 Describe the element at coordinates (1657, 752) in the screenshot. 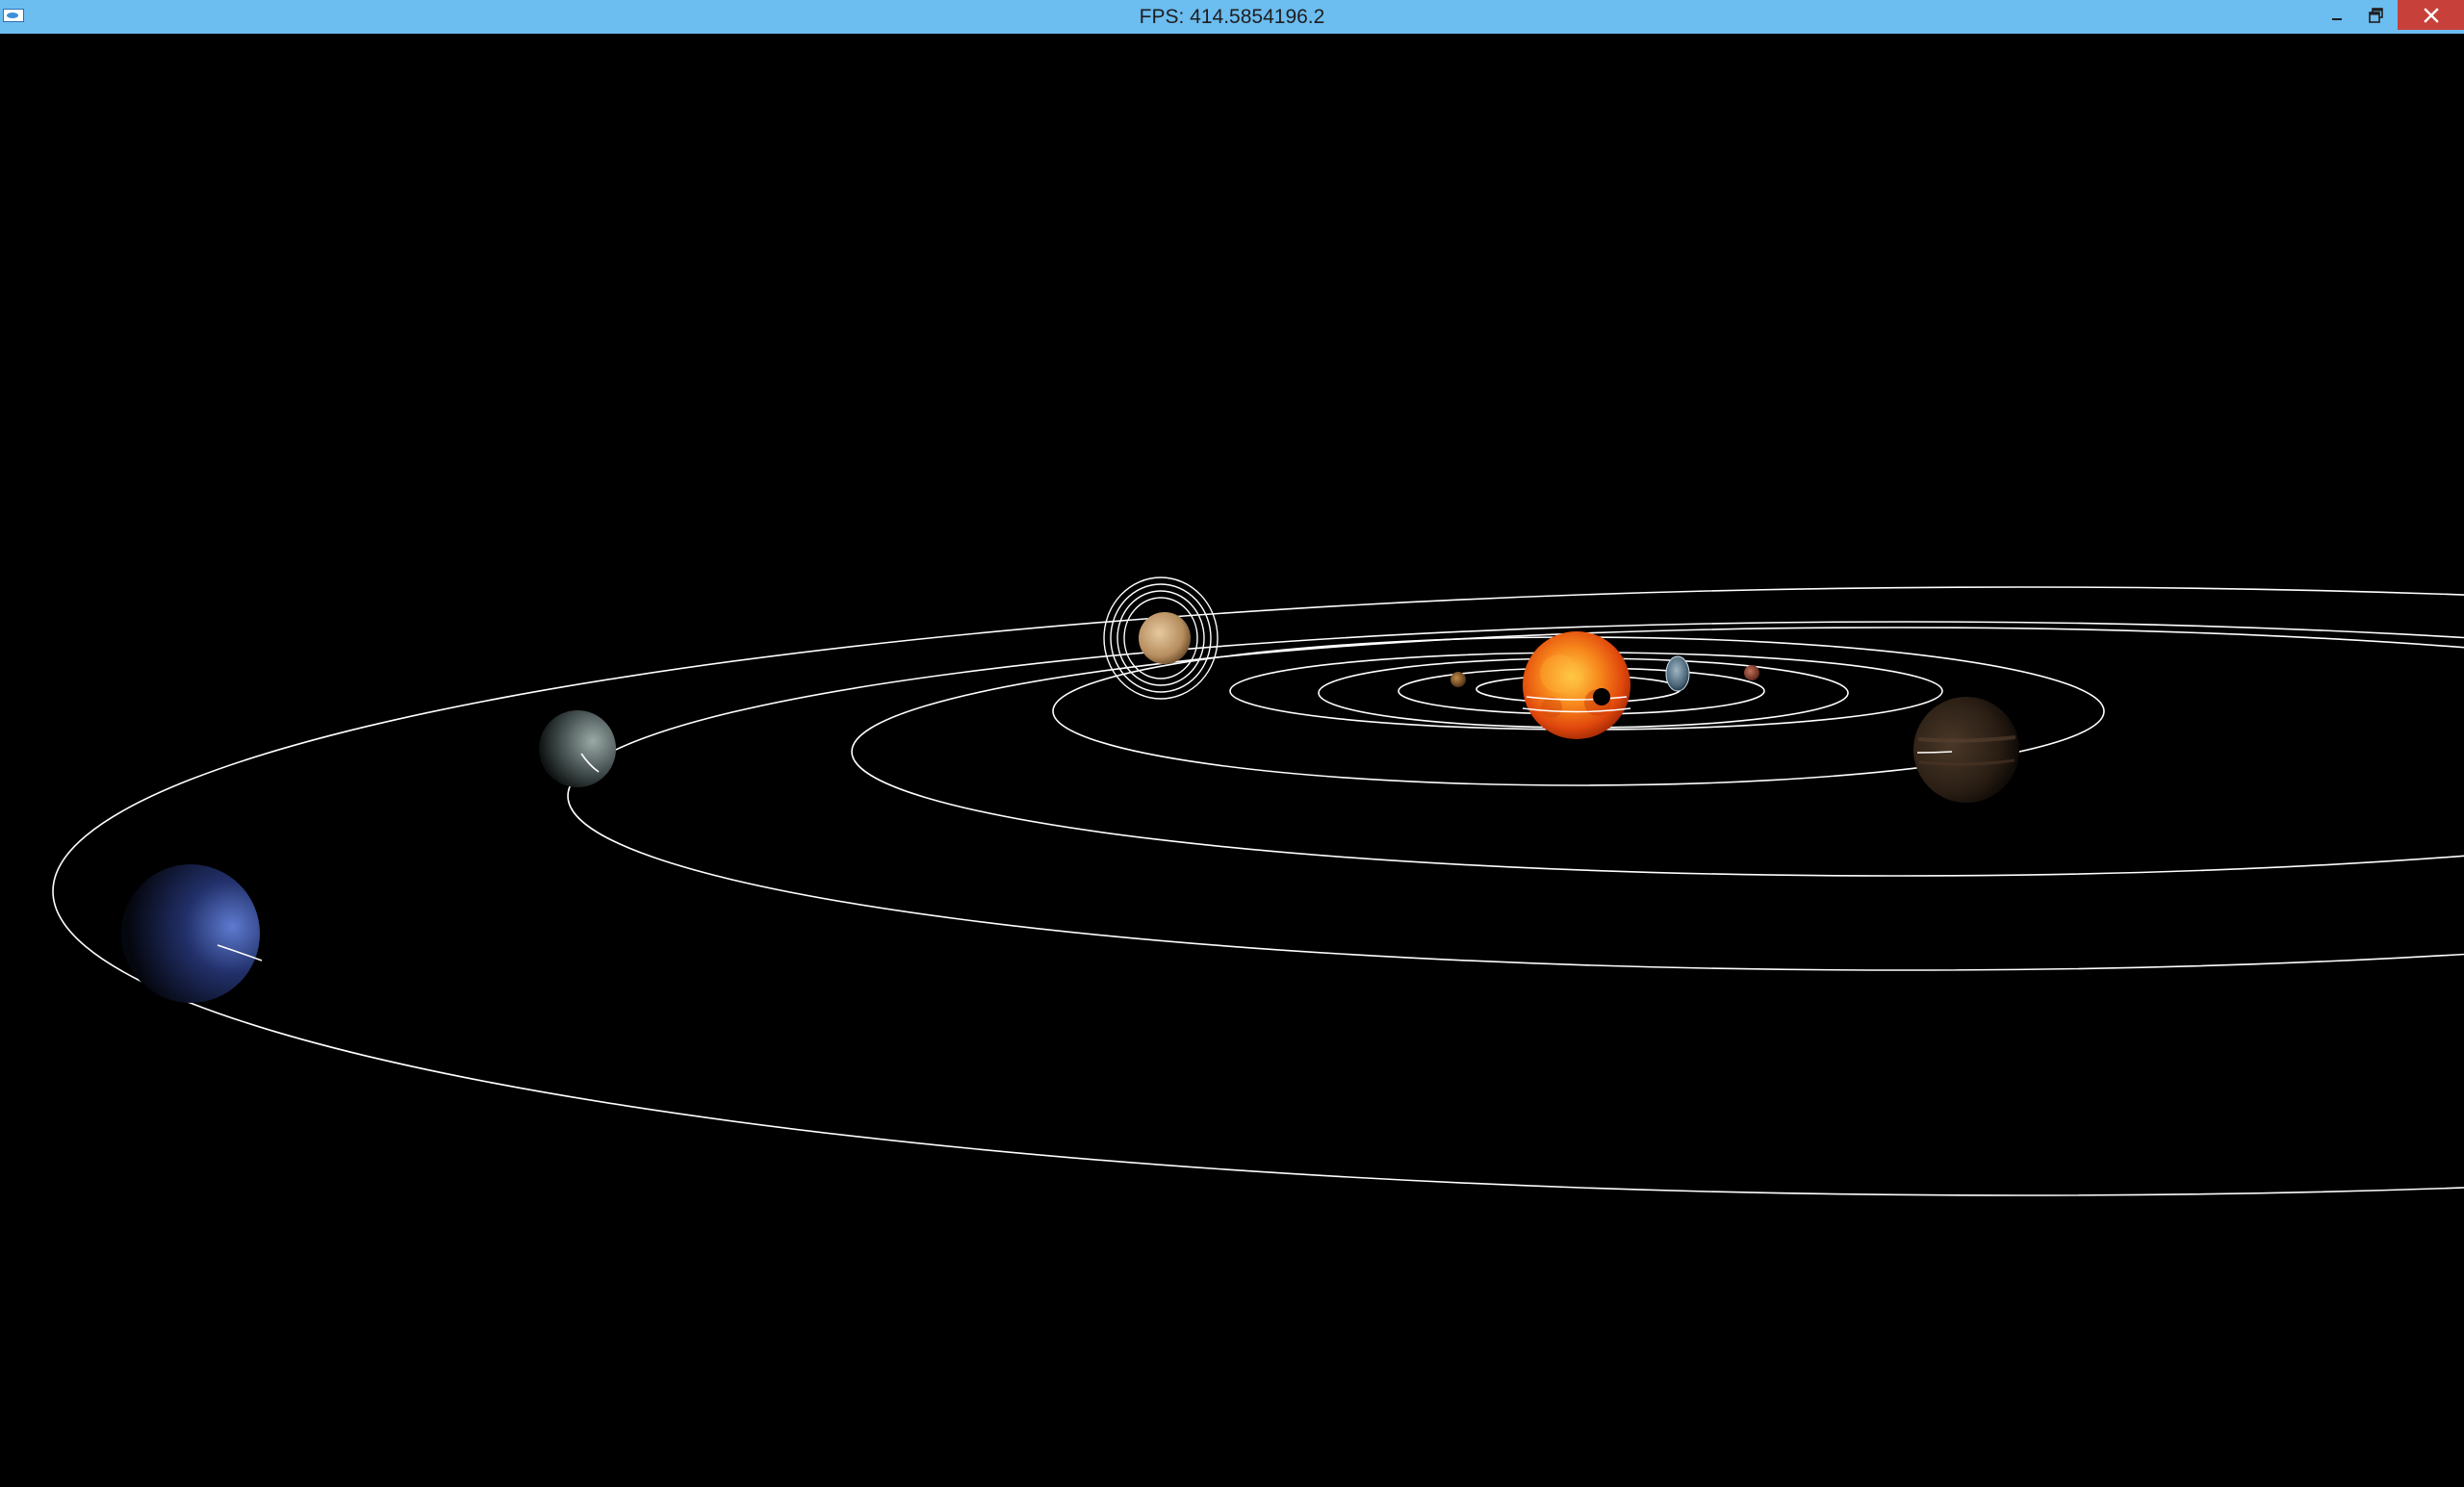

I see `orbit-saturn` at that location.